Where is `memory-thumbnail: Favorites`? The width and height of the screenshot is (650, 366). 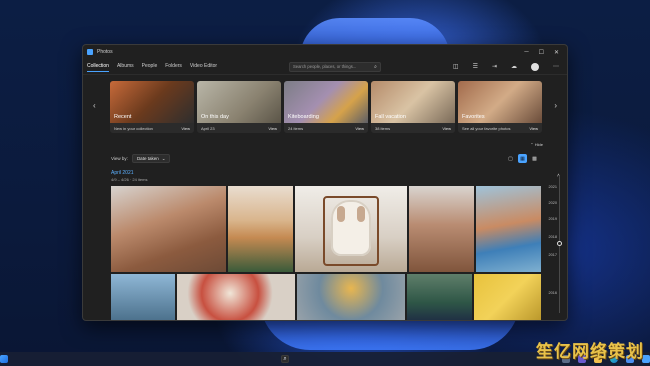 memory-thumbnail: Favorites is located at coordinates (500, 102).